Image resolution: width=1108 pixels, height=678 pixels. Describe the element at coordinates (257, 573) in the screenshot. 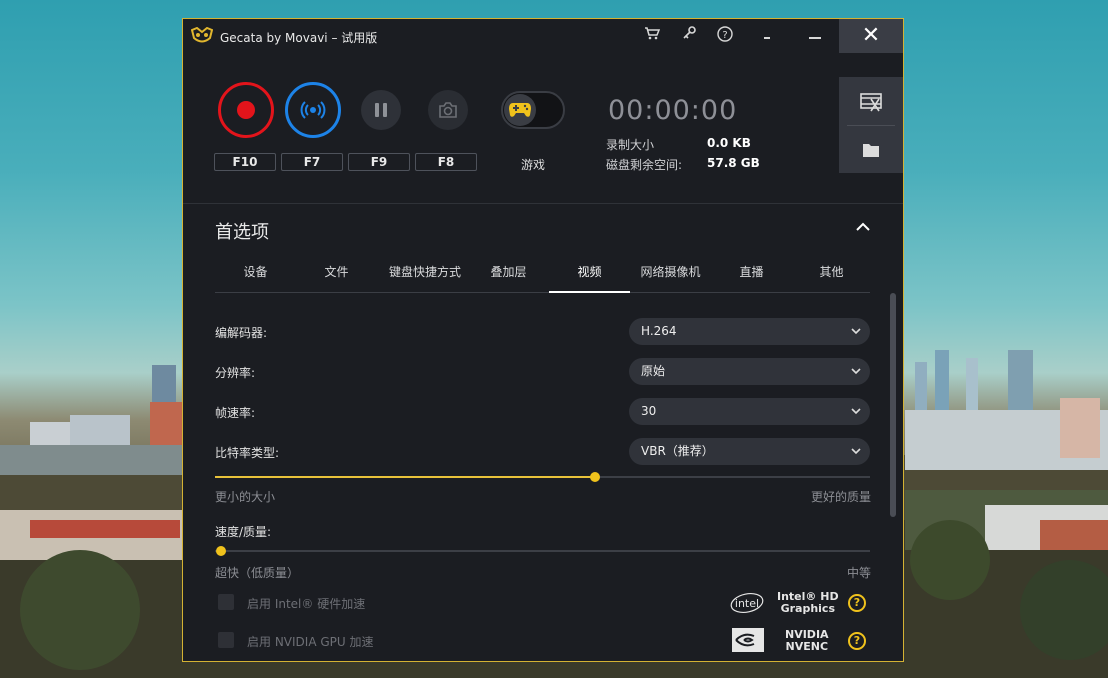

I see `speed-min-label: 超快（低质量）` at that location.